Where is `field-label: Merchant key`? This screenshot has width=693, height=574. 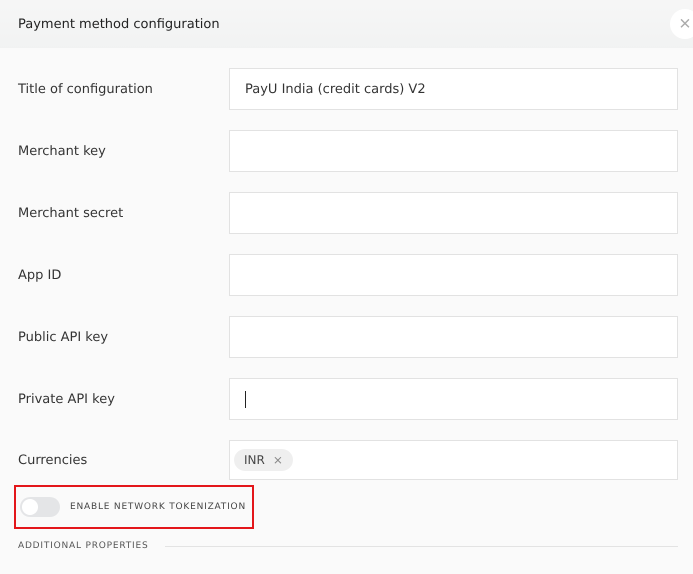 field-label: Merchant key is located at coordinates (62, 151).